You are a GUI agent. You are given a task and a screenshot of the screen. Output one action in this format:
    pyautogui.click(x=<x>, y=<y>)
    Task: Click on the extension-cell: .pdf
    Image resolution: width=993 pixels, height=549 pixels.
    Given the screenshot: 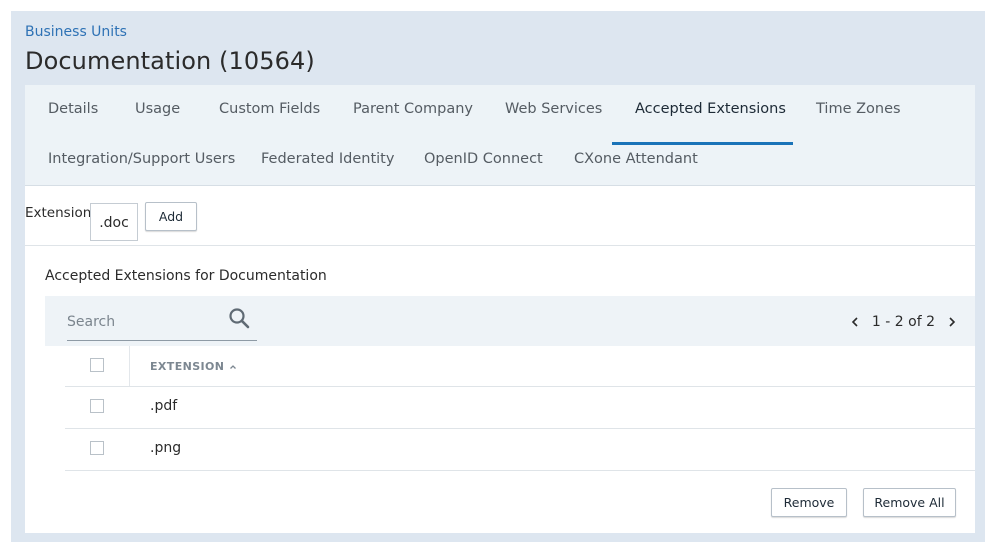 What is the action you would take?
    pyautogui.click(x=164, y=406)
    